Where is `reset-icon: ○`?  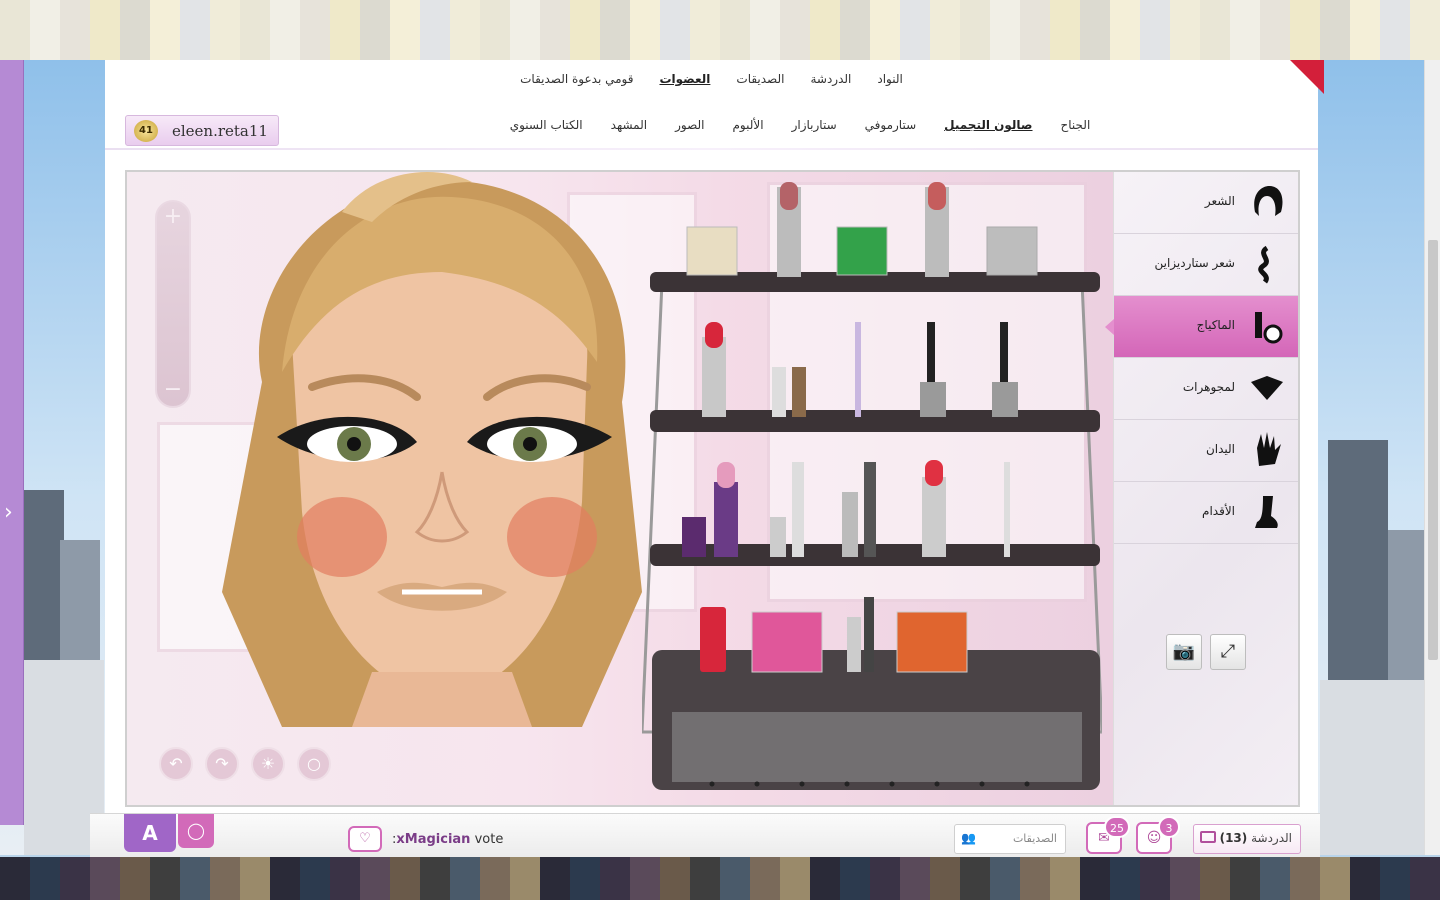 reset-icon: ○ is located at coordinates (314, 764).